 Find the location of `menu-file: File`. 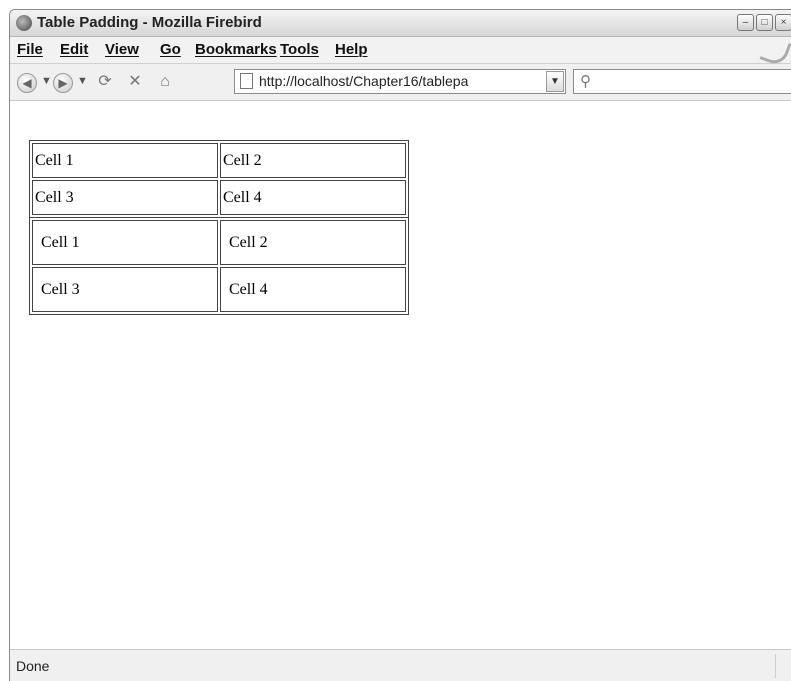

menu-file: File is located at coordinates (30, 49).